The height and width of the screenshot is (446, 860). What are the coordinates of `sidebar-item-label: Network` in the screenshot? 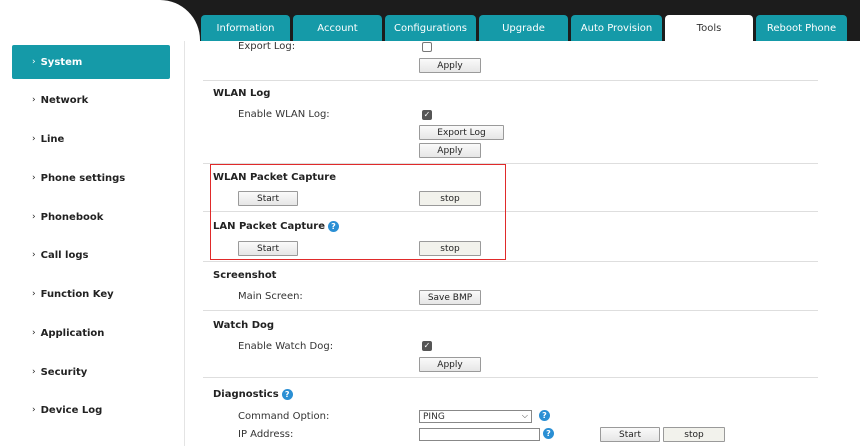 It's located at (64, 100).